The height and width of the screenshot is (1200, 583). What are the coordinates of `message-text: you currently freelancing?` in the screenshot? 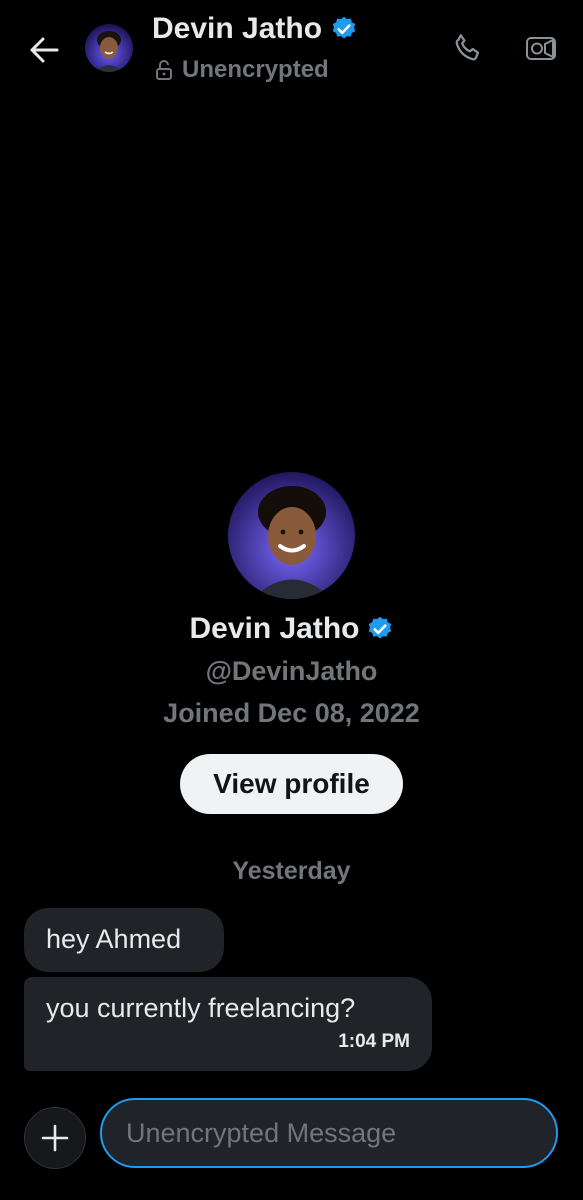 It's located at (201, 1008).